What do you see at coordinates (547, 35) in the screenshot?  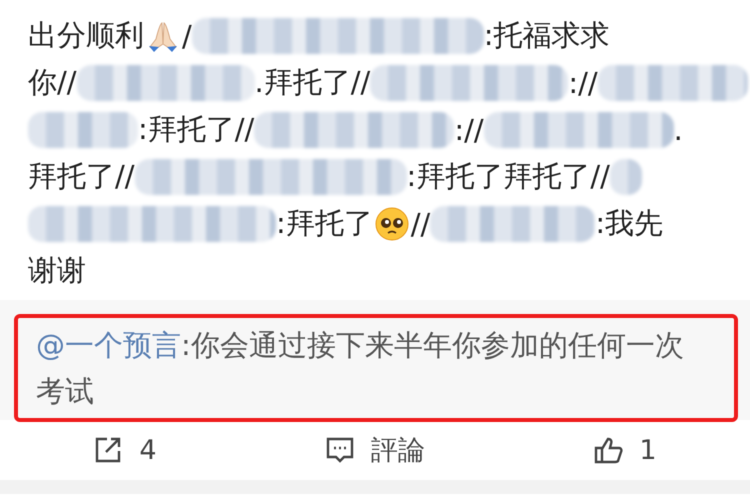 I see `post-text: :托福求求` at bounding box center [547, 35].